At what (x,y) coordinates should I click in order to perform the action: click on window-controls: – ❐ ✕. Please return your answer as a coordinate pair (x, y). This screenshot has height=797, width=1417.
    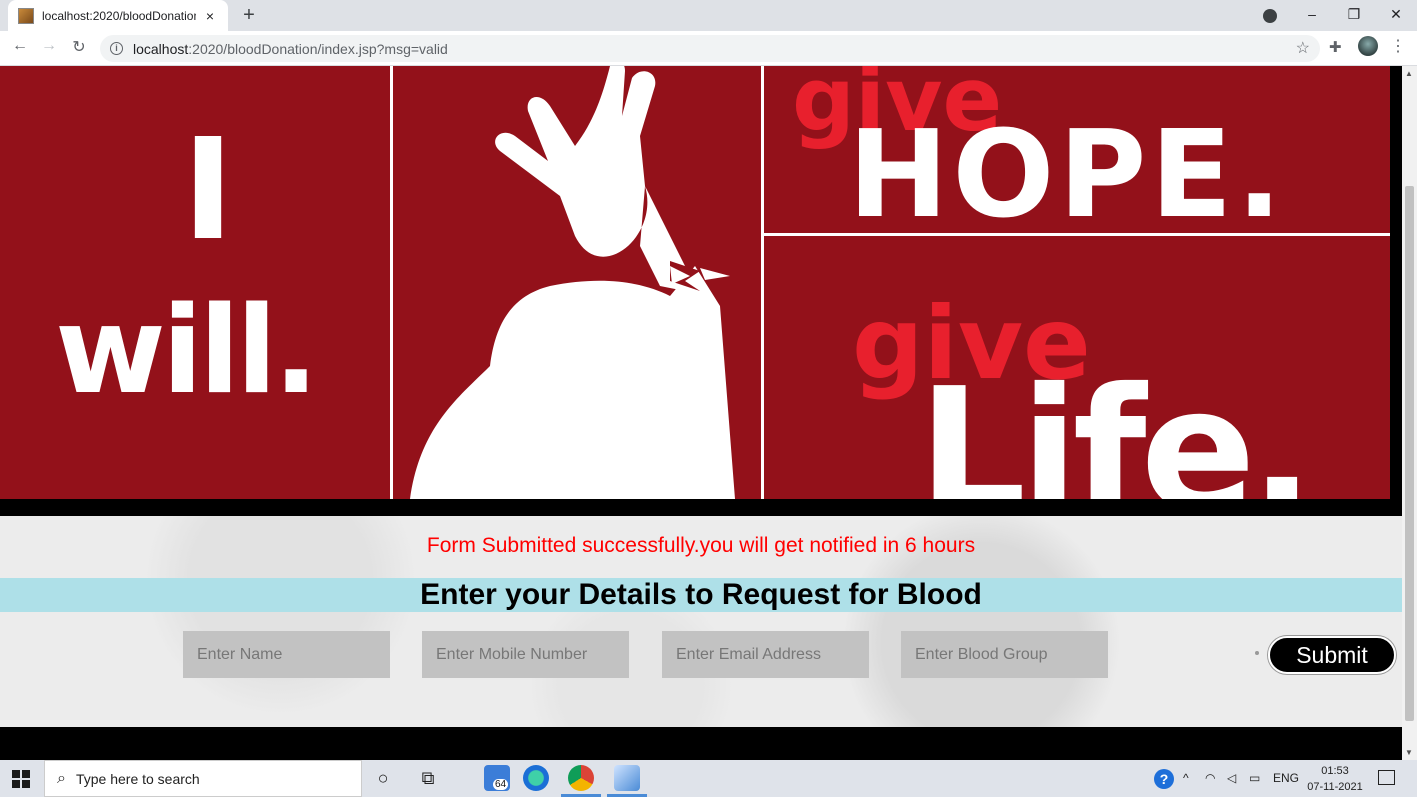
    Looking at the image, I should click on (1354, 15).